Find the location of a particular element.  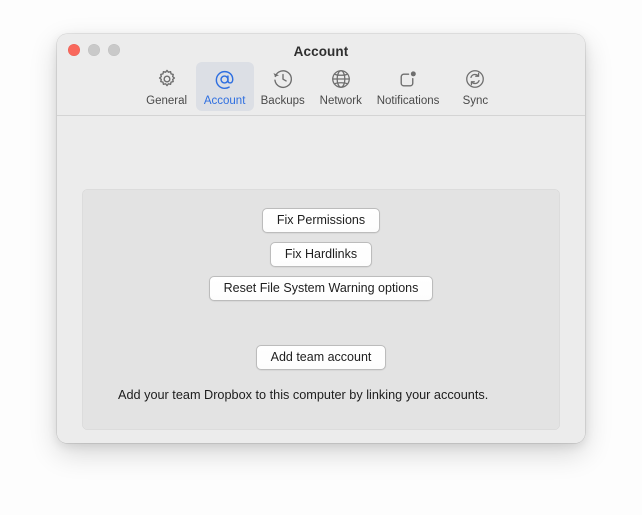

tab-backups-label: Backups is located at coordinates (282, 101).